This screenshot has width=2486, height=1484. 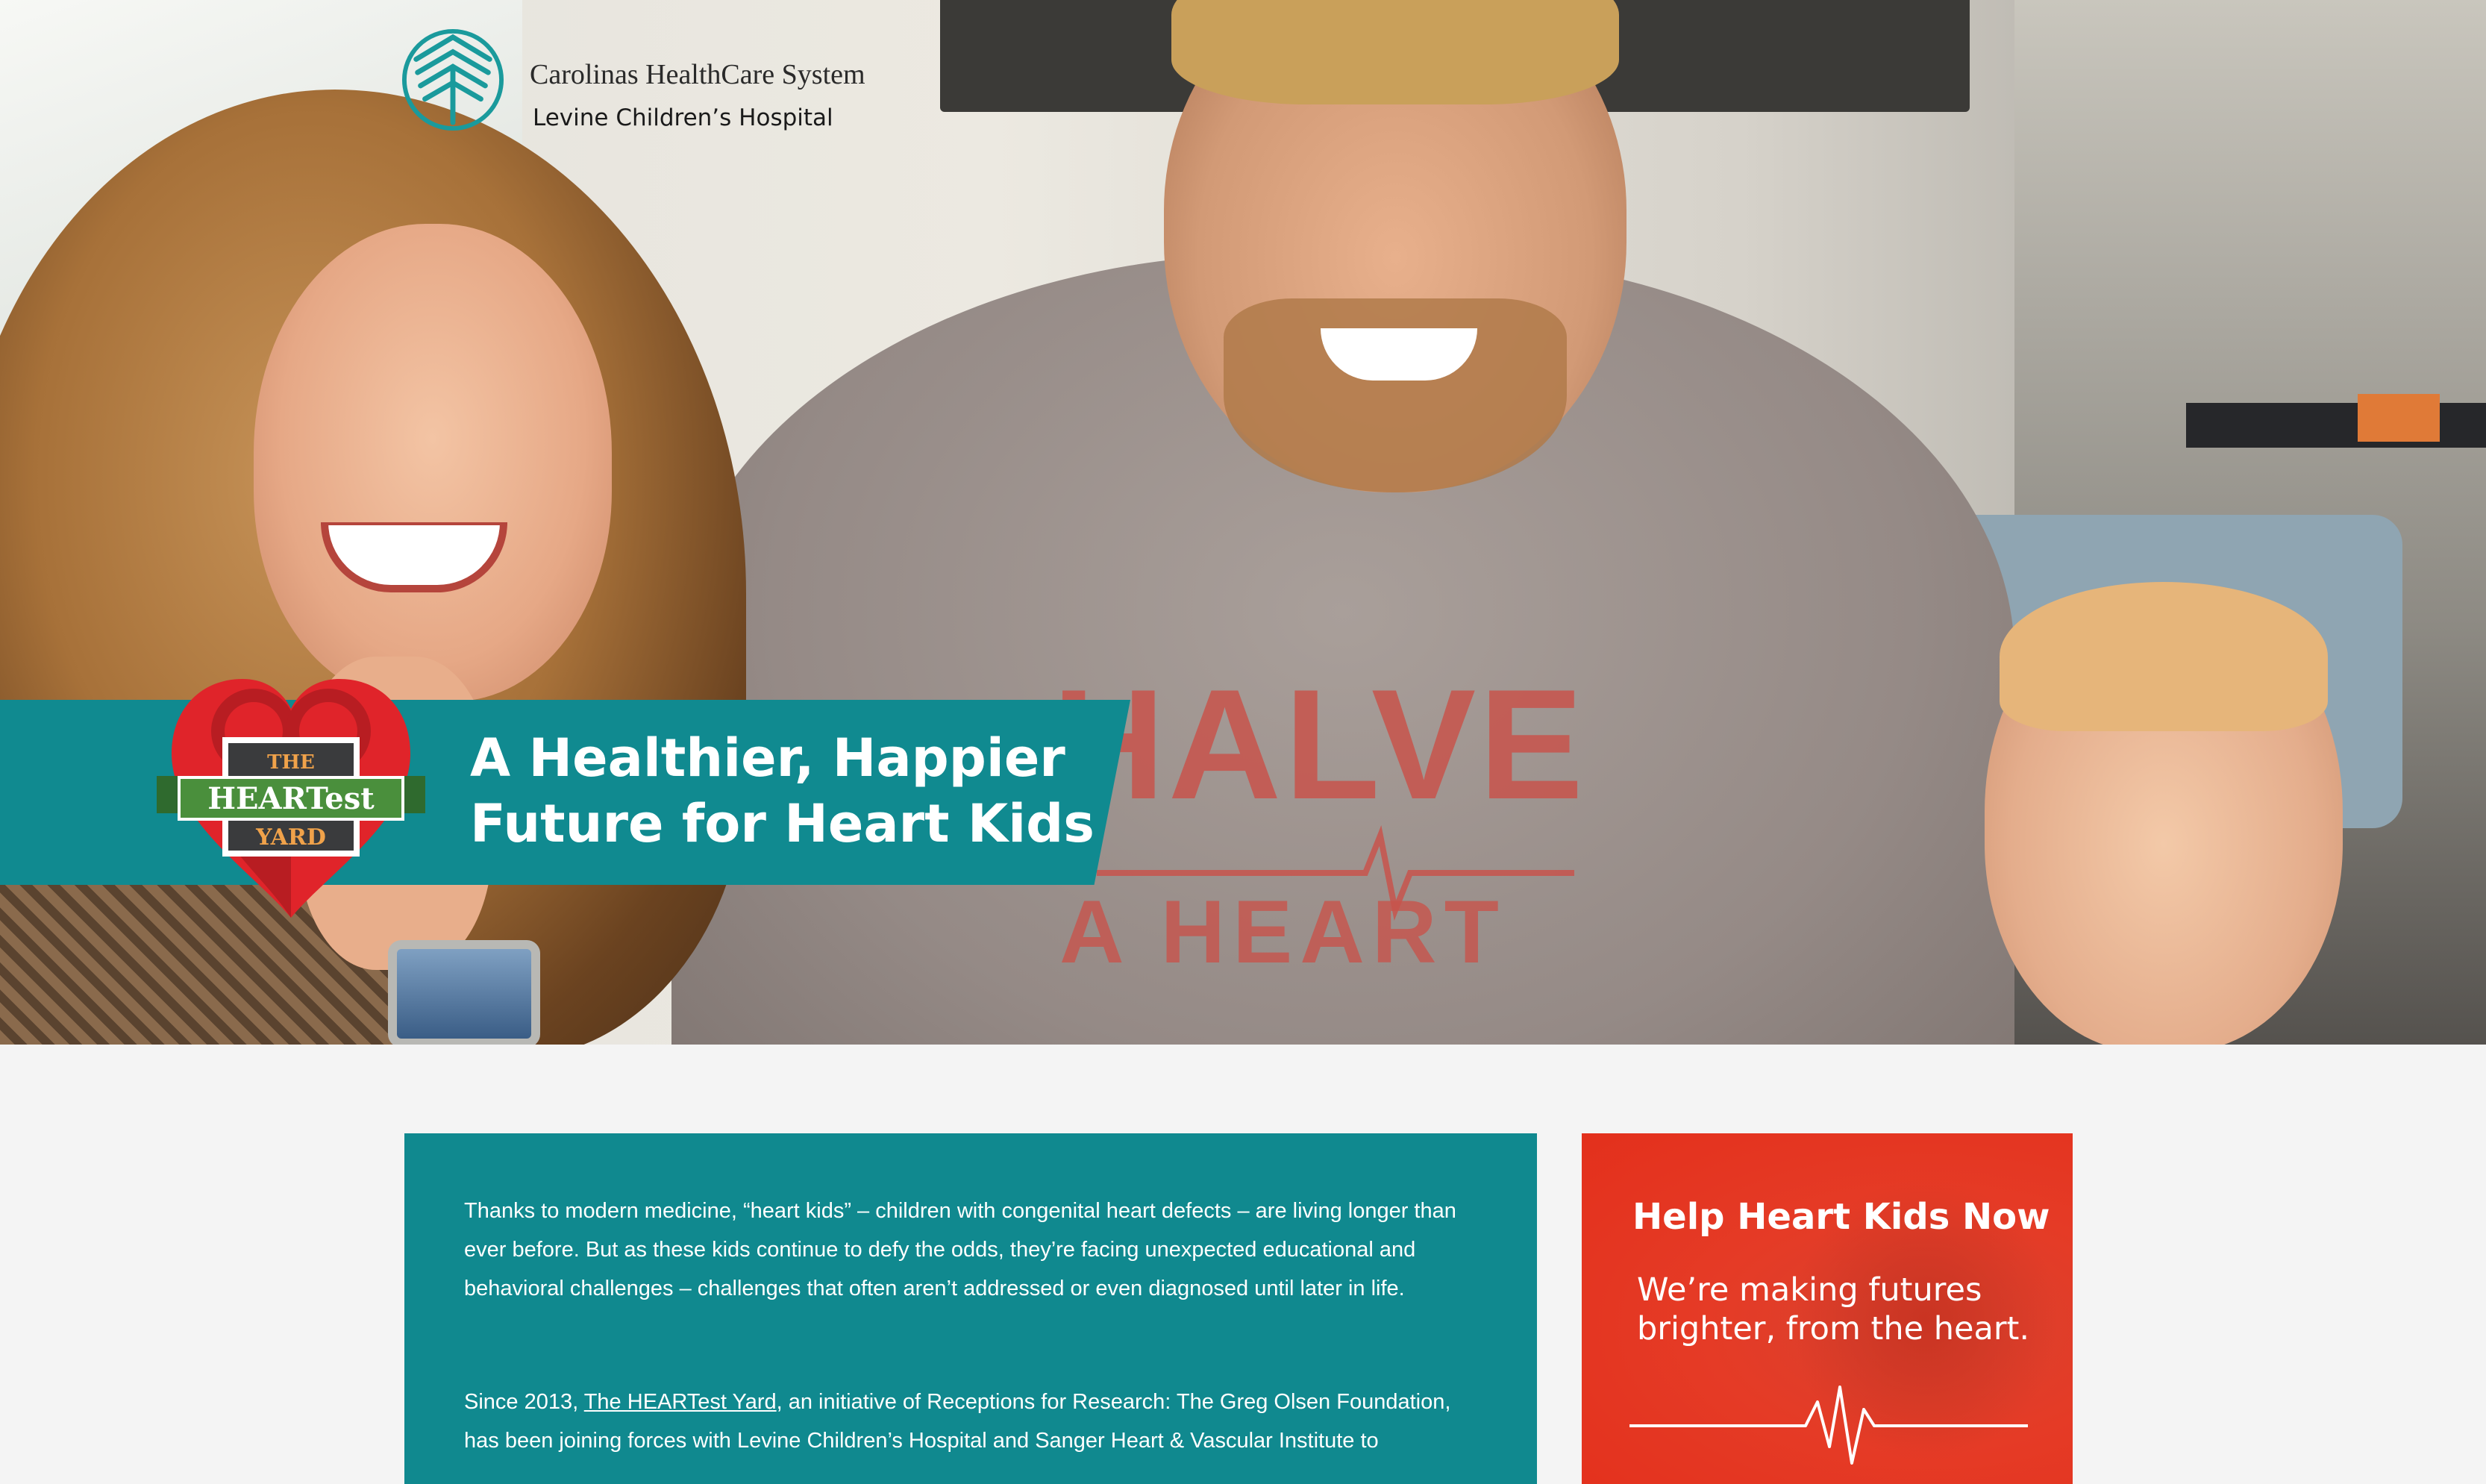 I want to click on gym-rack, so click(x=2336, y=426).